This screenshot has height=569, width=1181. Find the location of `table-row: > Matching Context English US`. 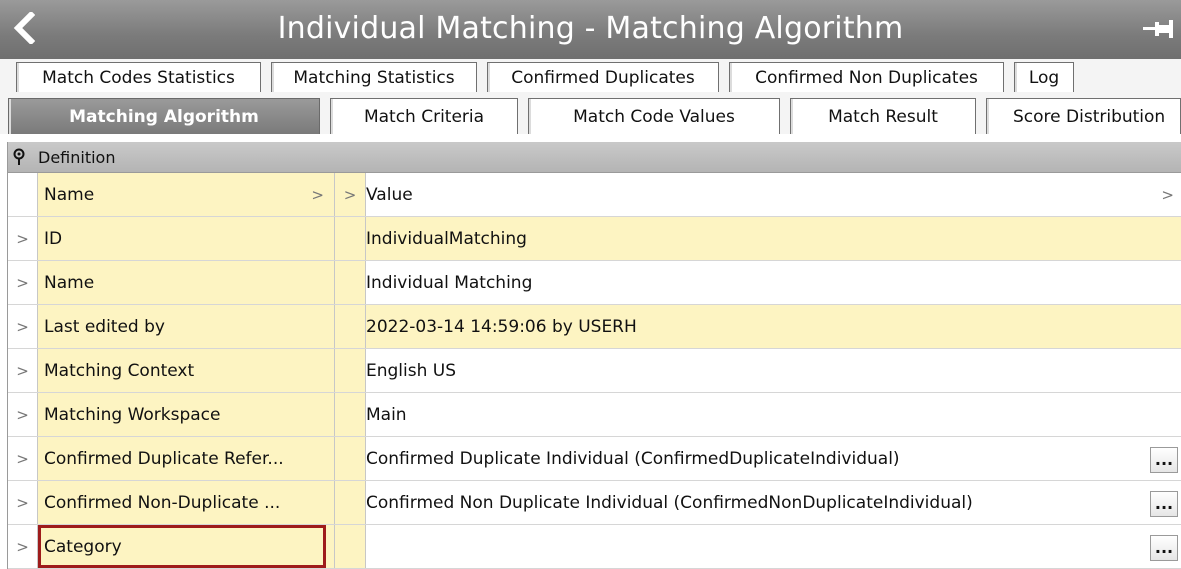

table-row: > Matching Context English US is located at coordinates (594, 371).